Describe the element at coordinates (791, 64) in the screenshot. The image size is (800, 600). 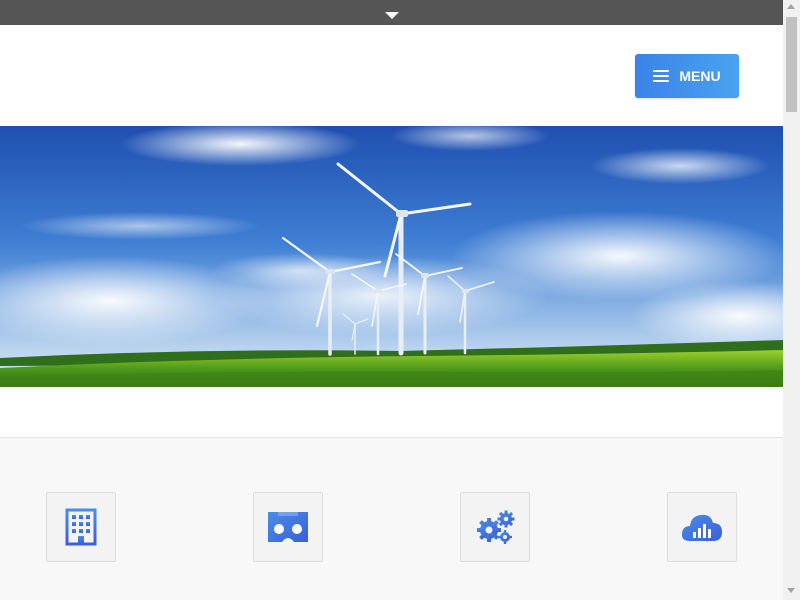
I see `scrollbar-thumb` at that location.